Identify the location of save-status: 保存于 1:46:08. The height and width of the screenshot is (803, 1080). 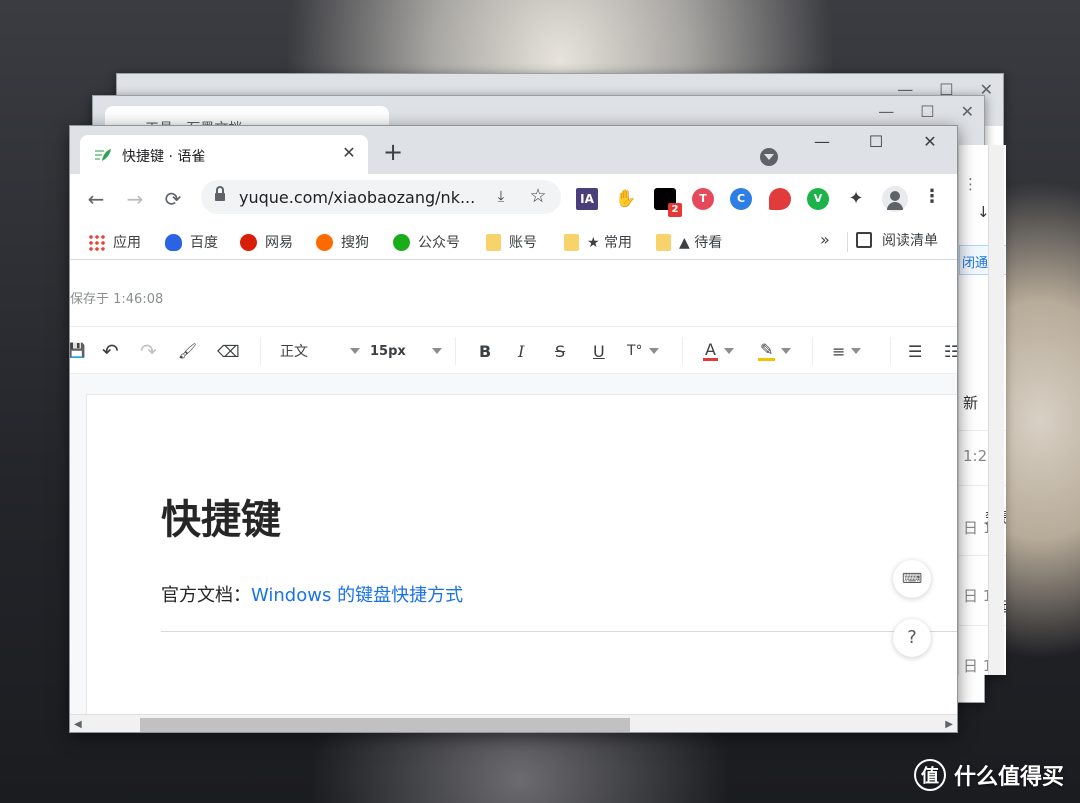
(117, 299).